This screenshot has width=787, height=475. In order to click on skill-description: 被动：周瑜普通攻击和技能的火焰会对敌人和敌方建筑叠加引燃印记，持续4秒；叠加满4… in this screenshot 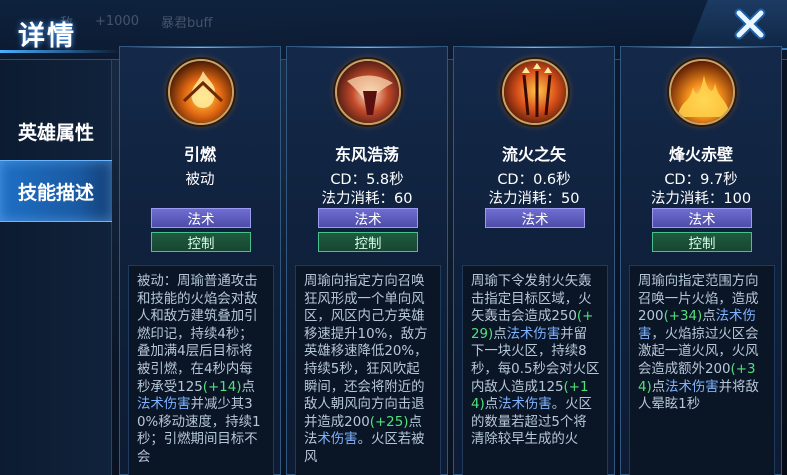, I will do `click(201, 370)`.